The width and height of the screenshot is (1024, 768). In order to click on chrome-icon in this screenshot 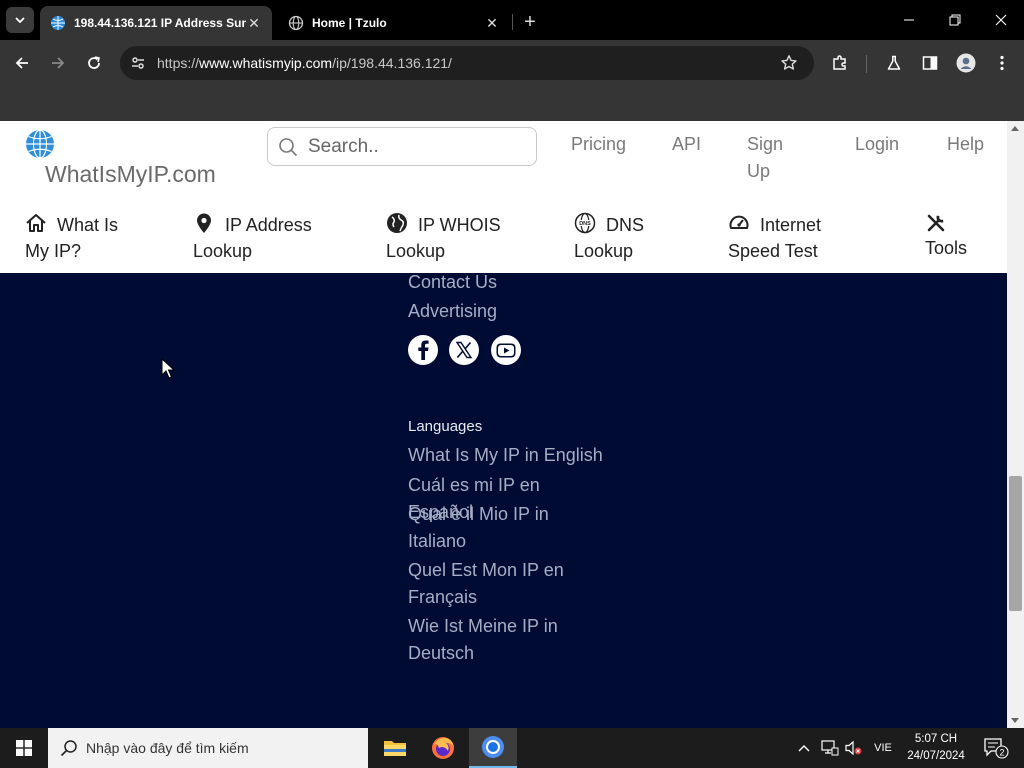, I will do `click(493, 747)`.